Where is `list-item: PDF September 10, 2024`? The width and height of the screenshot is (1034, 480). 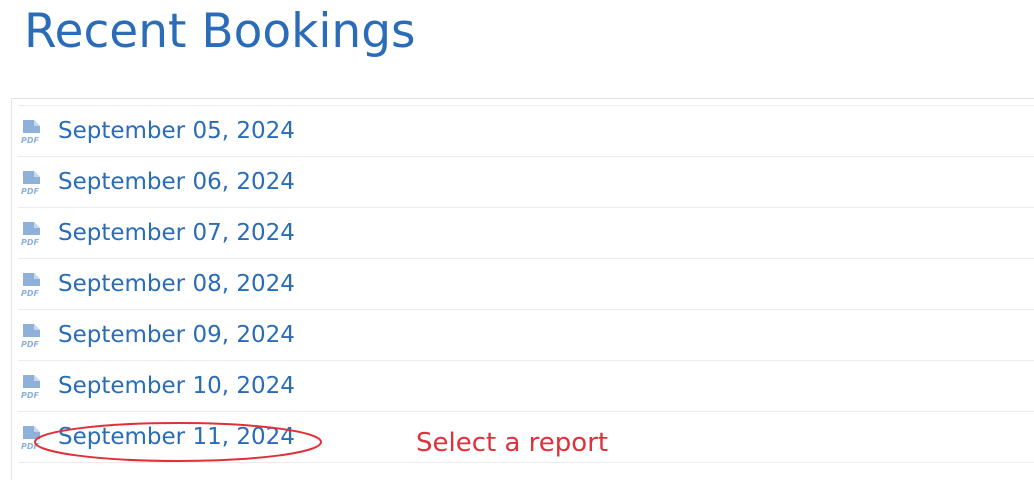
list-item: PDF September 10, 2024 is located at coordinates (526, 386).